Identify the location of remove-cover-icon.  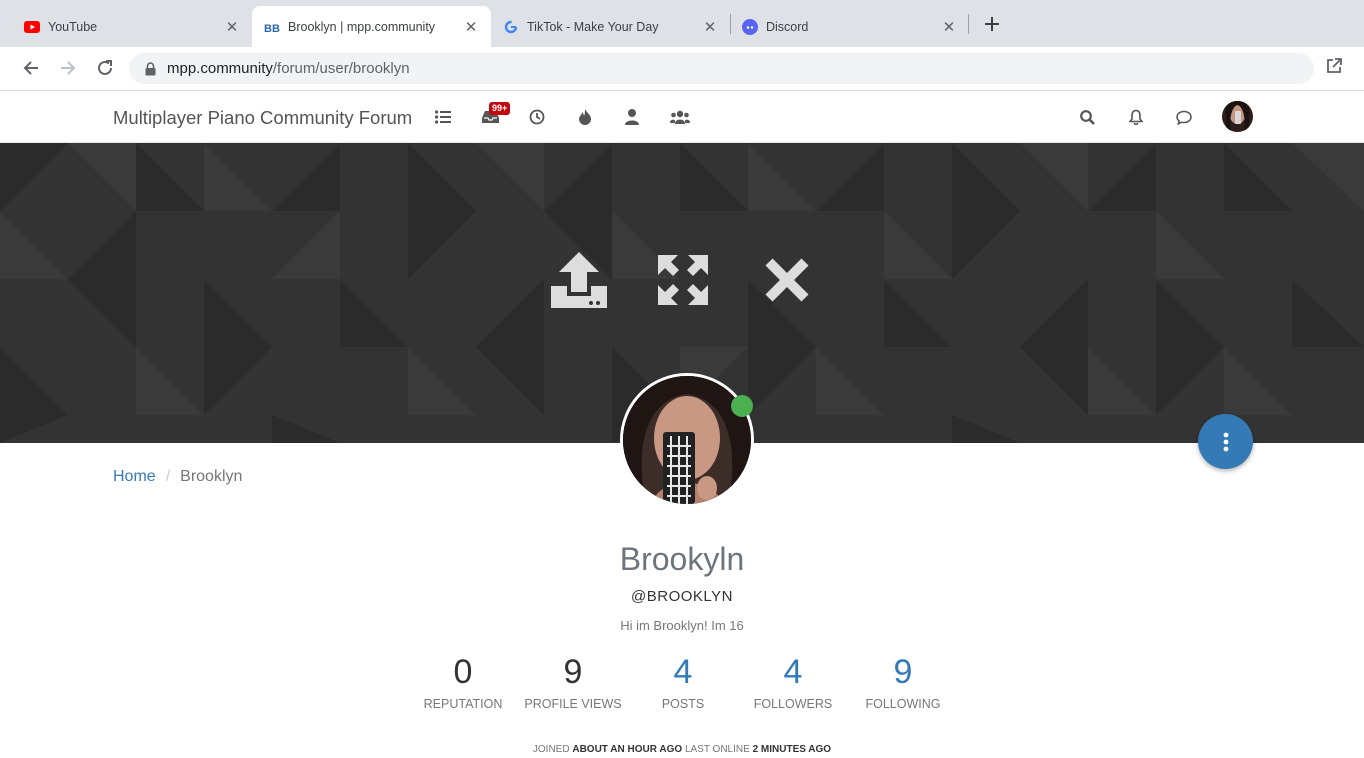
(787, 280).